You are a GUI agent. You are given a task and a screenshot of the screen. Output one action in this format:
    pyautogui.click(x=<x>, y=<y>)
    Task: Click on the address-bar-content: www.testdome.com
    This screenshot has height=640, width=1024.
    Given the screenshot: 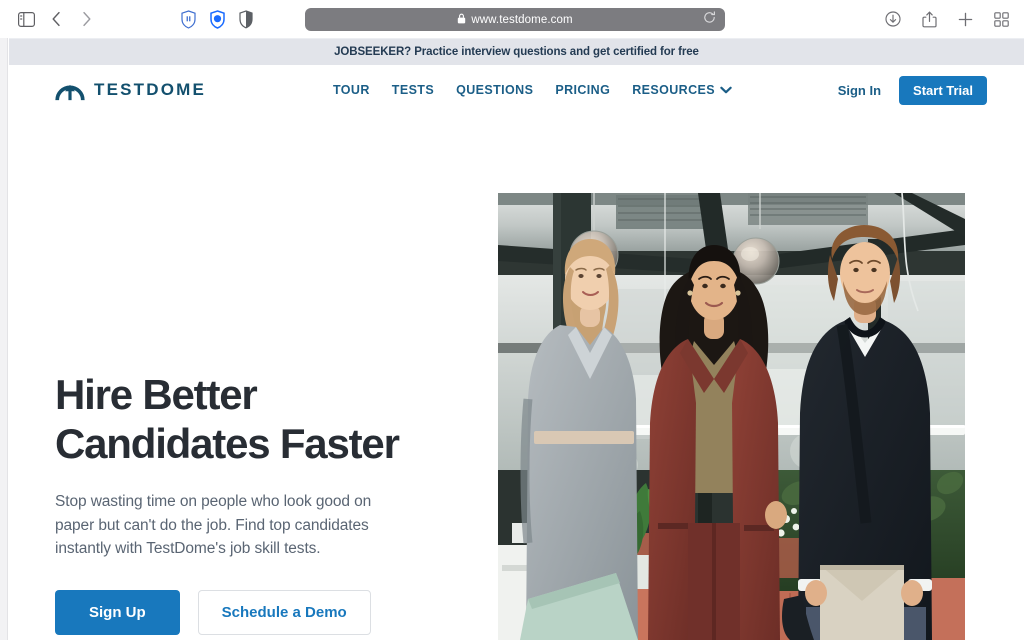 What is the action you would take?
    pyautogui.click(x=515, y=20)
    